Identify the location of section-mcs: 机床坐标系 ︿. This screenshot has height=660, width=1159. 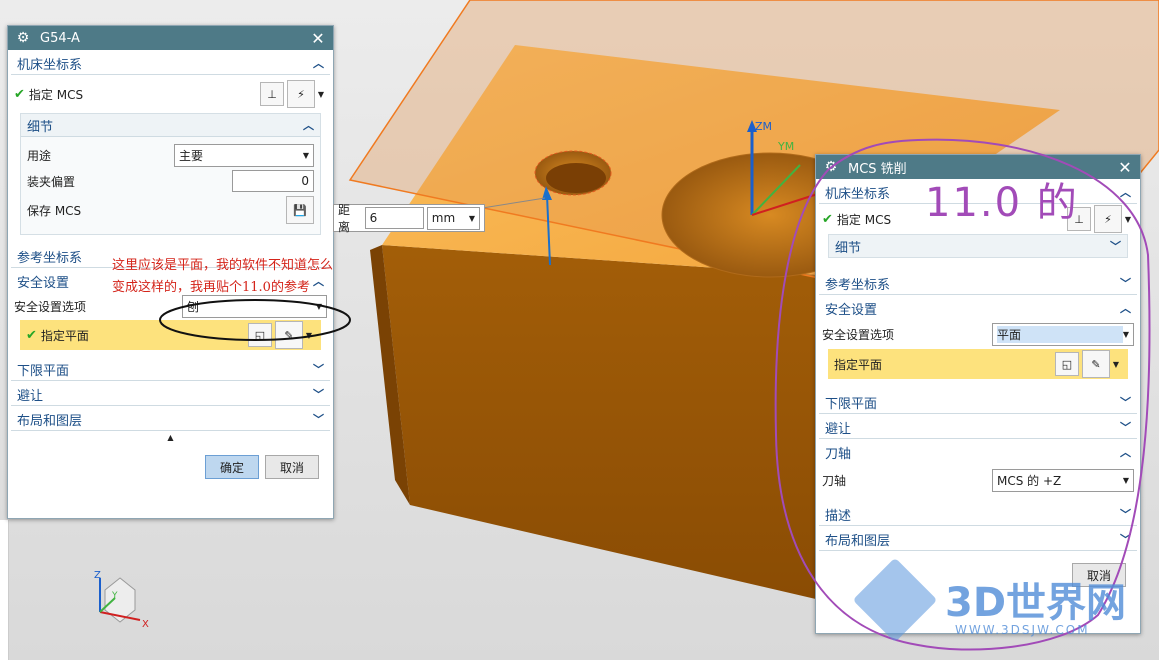
(170, 63).